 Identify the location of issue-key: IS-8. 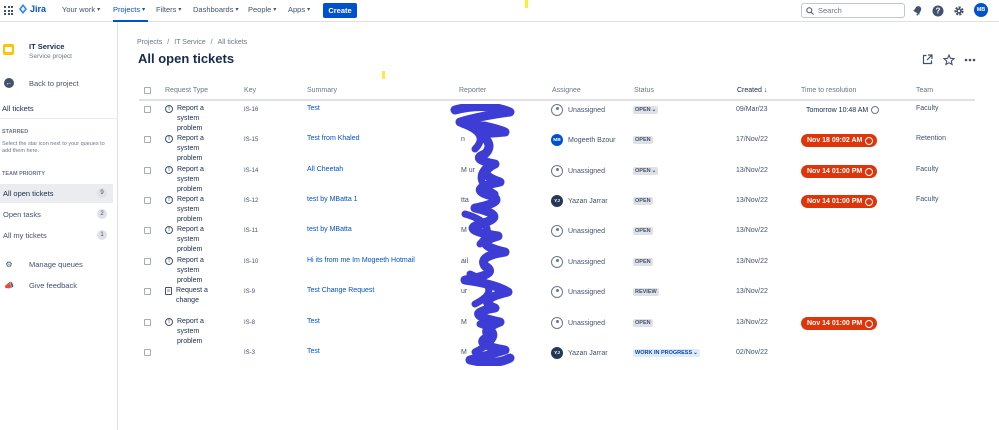
(249, 323).